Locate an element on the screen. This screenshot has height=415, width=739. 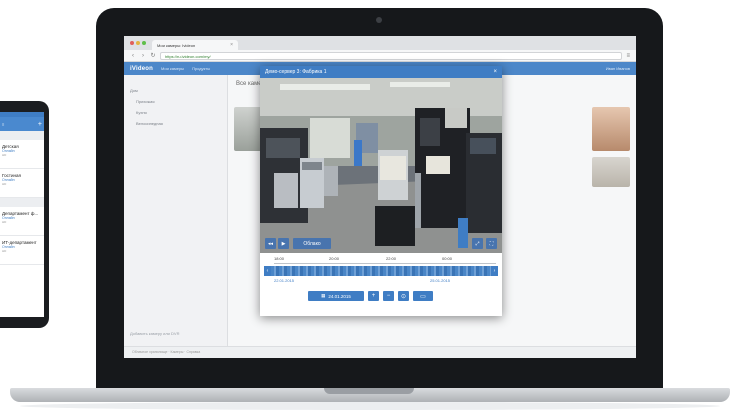
timeline-ticks: 18:00 20:00 22:00 00:00 is located at coordinates (385, 260).